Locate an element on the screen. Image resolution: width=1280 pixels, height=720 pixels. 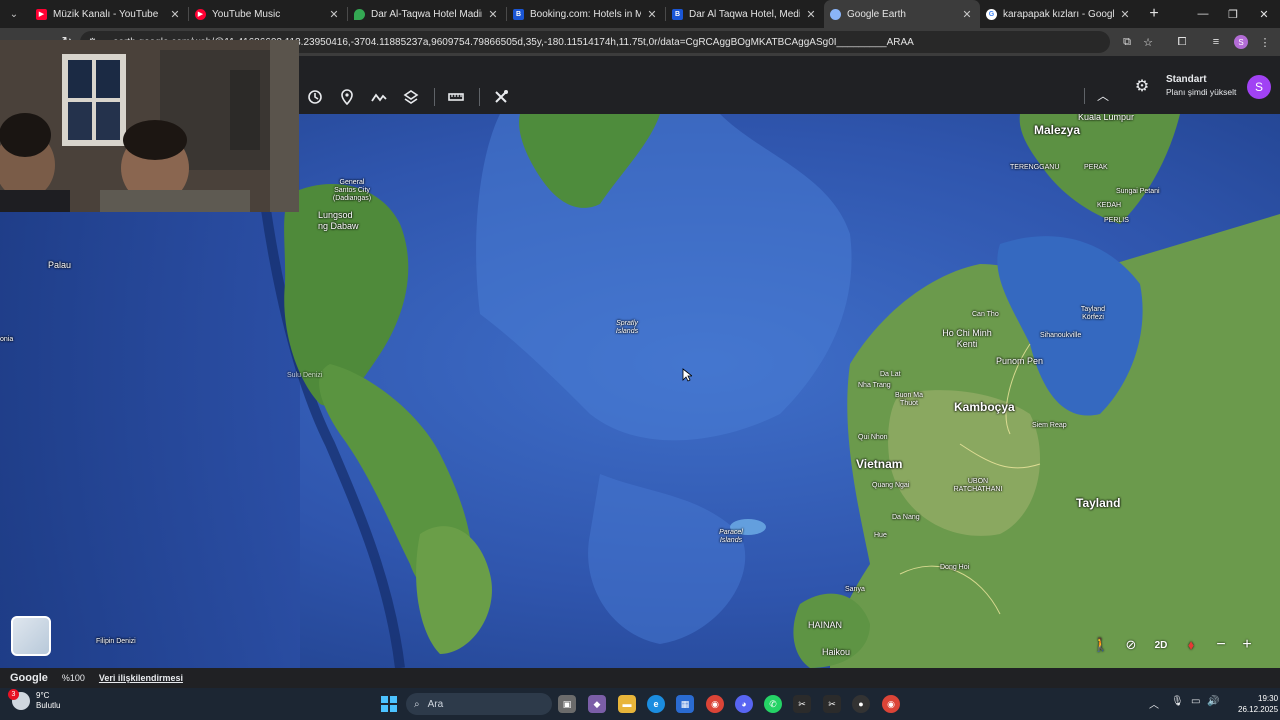
profile-avatar: S is located at coordinates (1241, 42).